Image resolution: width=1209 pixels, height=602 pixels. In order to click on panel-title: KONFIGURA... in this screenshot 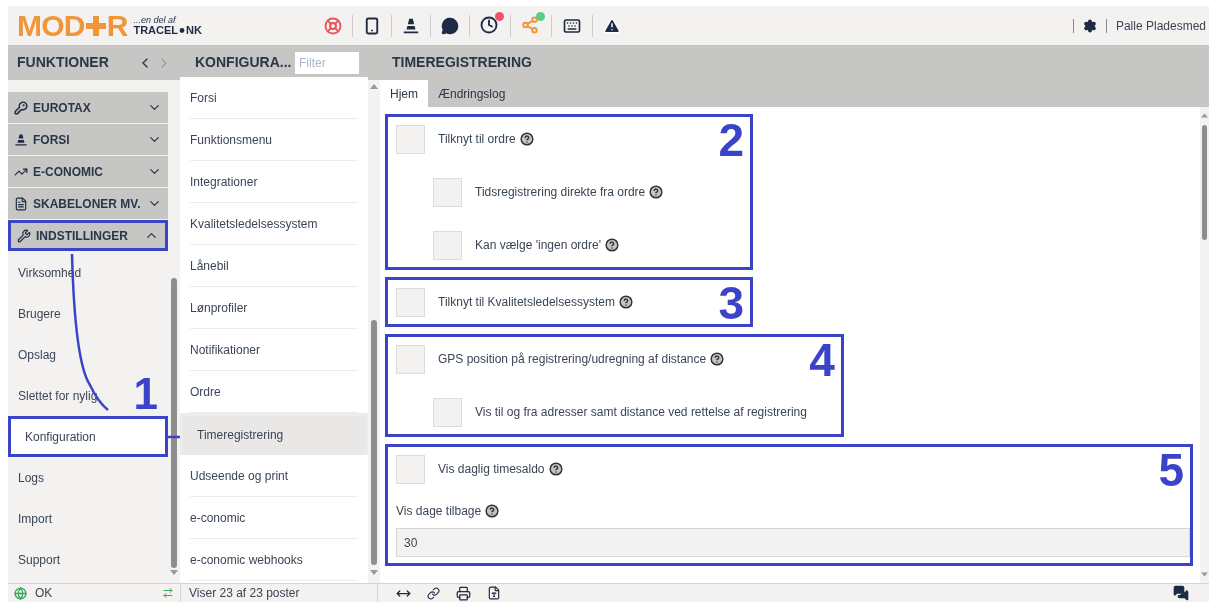, I will do `click(244, 62)`.